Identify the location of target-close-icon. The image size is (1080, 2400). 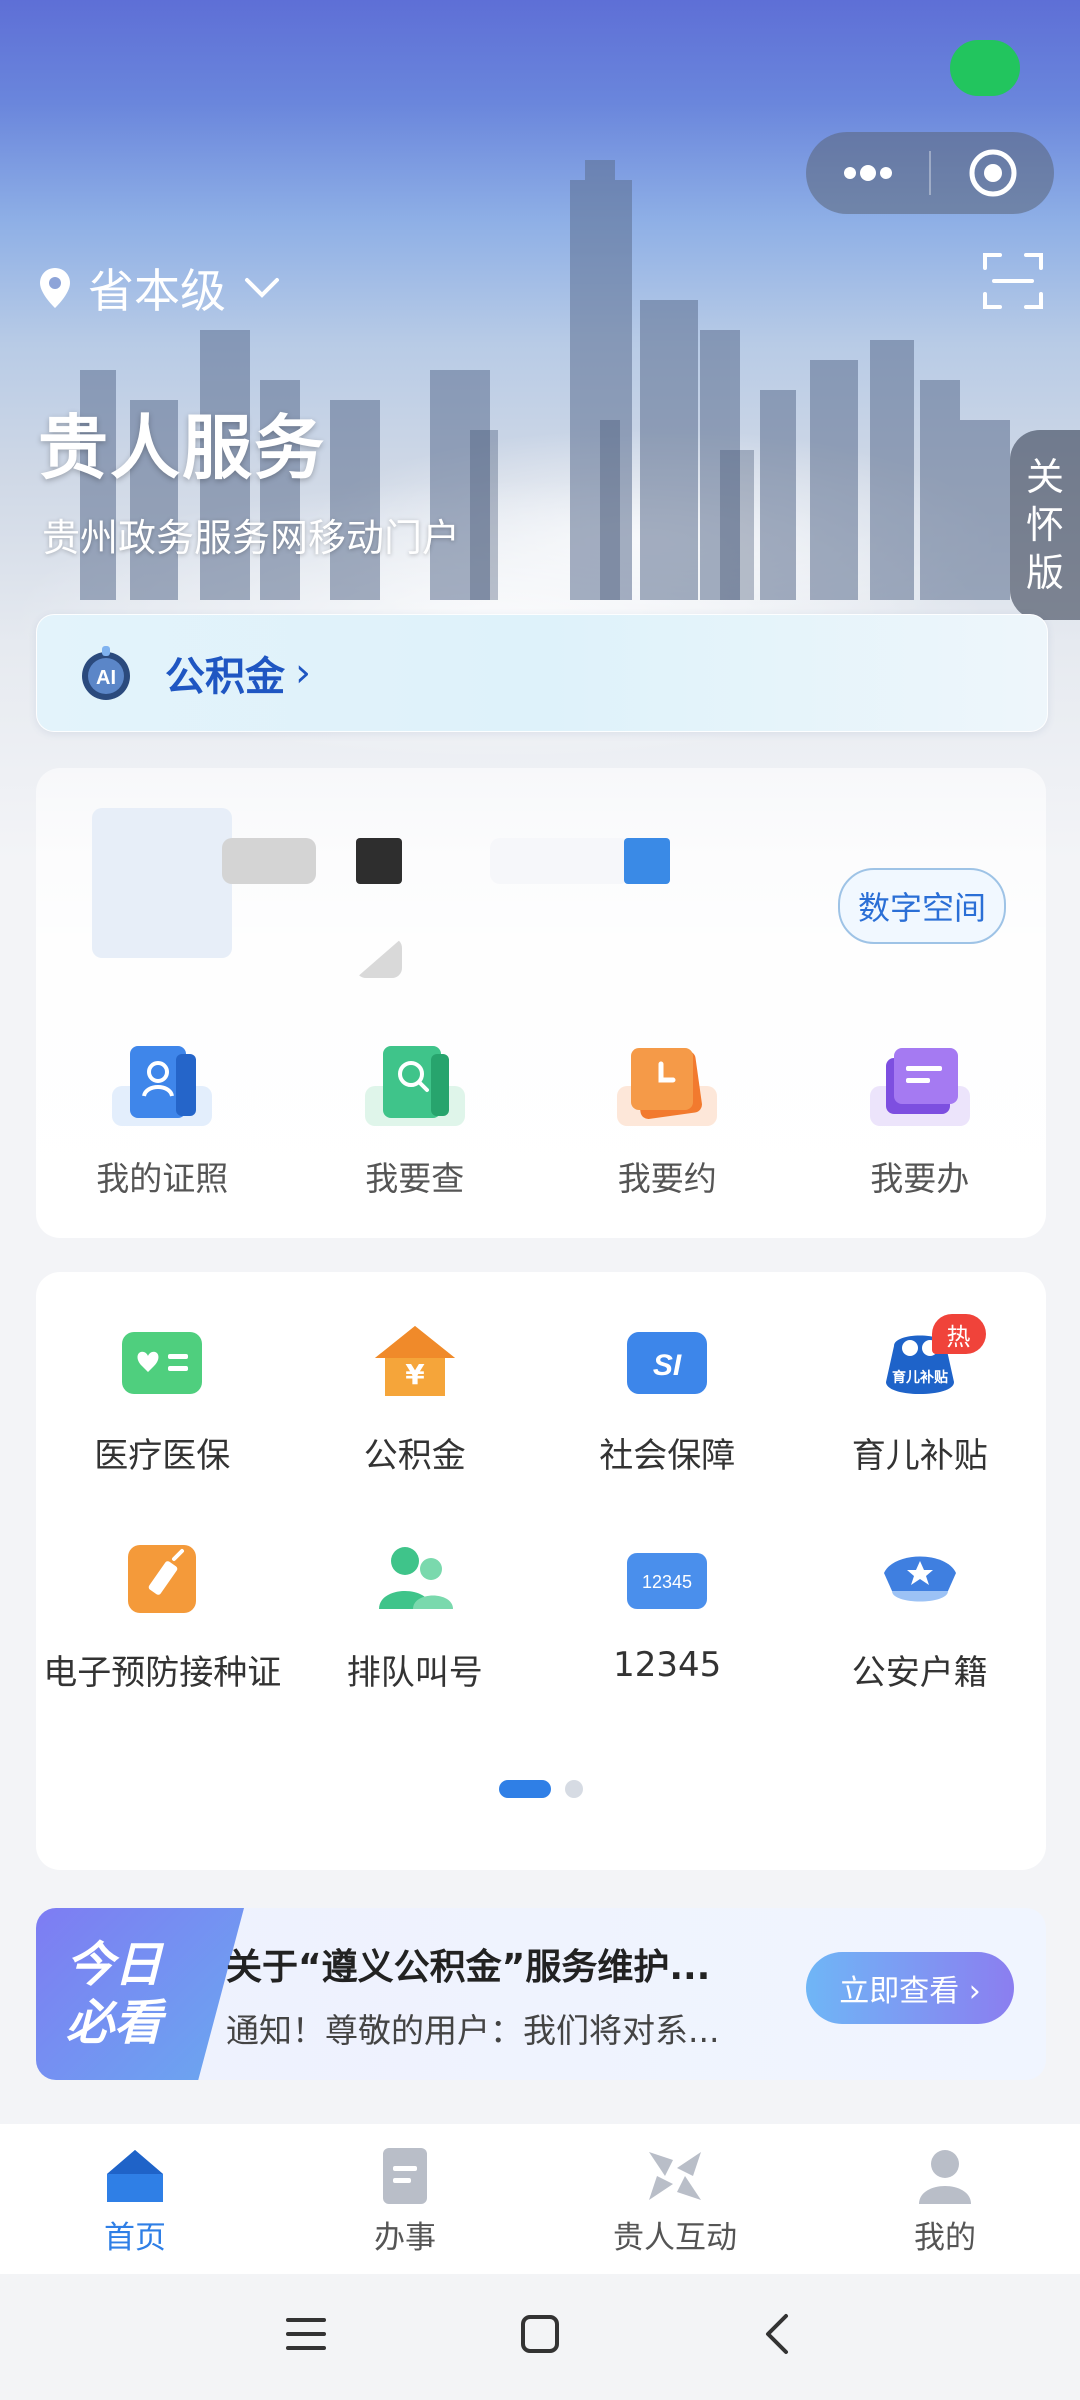
(992, 173).